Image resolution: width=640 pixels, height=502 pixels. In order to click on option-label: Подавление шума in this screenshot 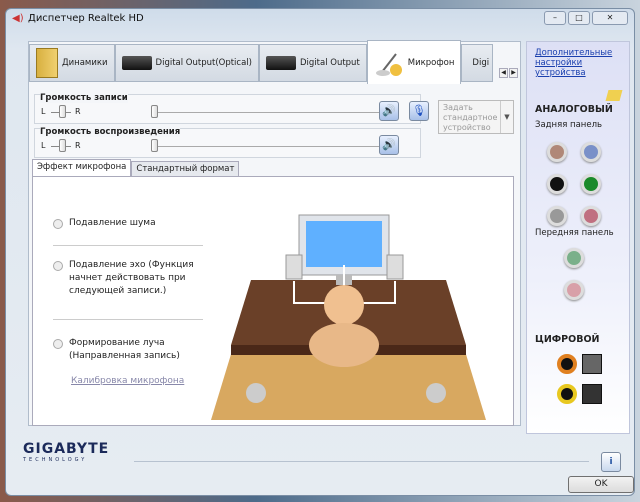, I will do `click(112, 223)`.